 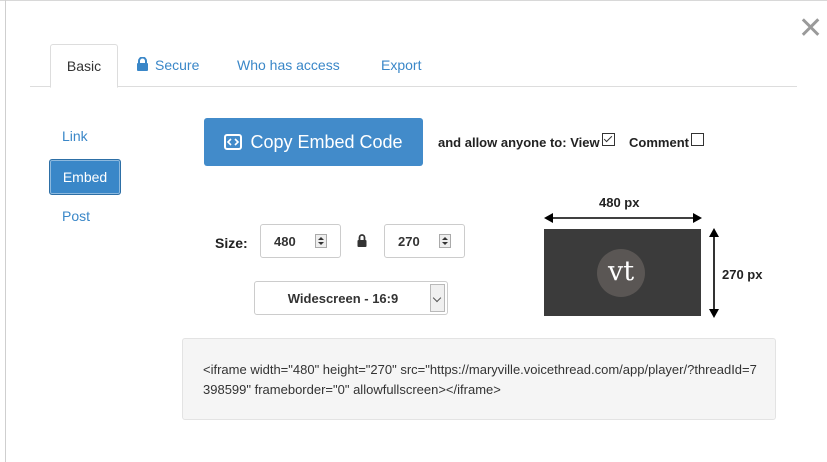 I want to click on tab-secure: Secure, so click(x=167, y=64).